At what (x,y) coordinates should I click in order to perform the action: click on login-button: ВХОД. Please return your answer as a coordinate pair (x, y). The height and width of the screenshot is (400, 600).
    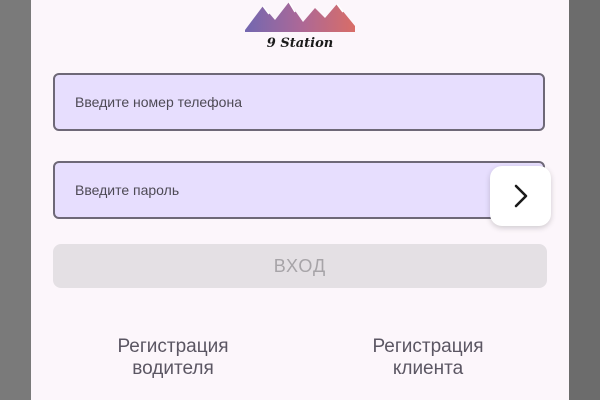
    Looking at the image, I should click on (300, 266).